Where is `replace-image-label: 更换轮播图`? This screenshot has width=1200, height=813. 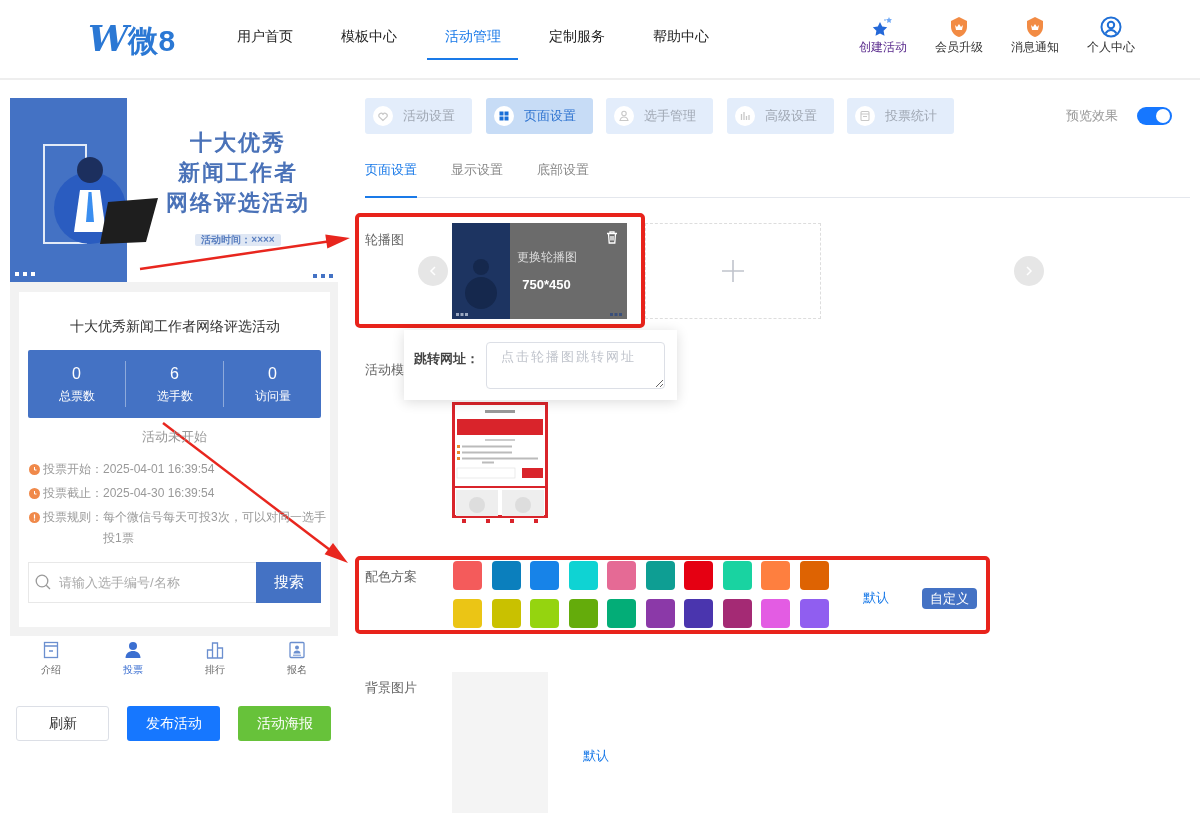 replace-image-label: 更换轮播图 is located at coordinates (546, 256).